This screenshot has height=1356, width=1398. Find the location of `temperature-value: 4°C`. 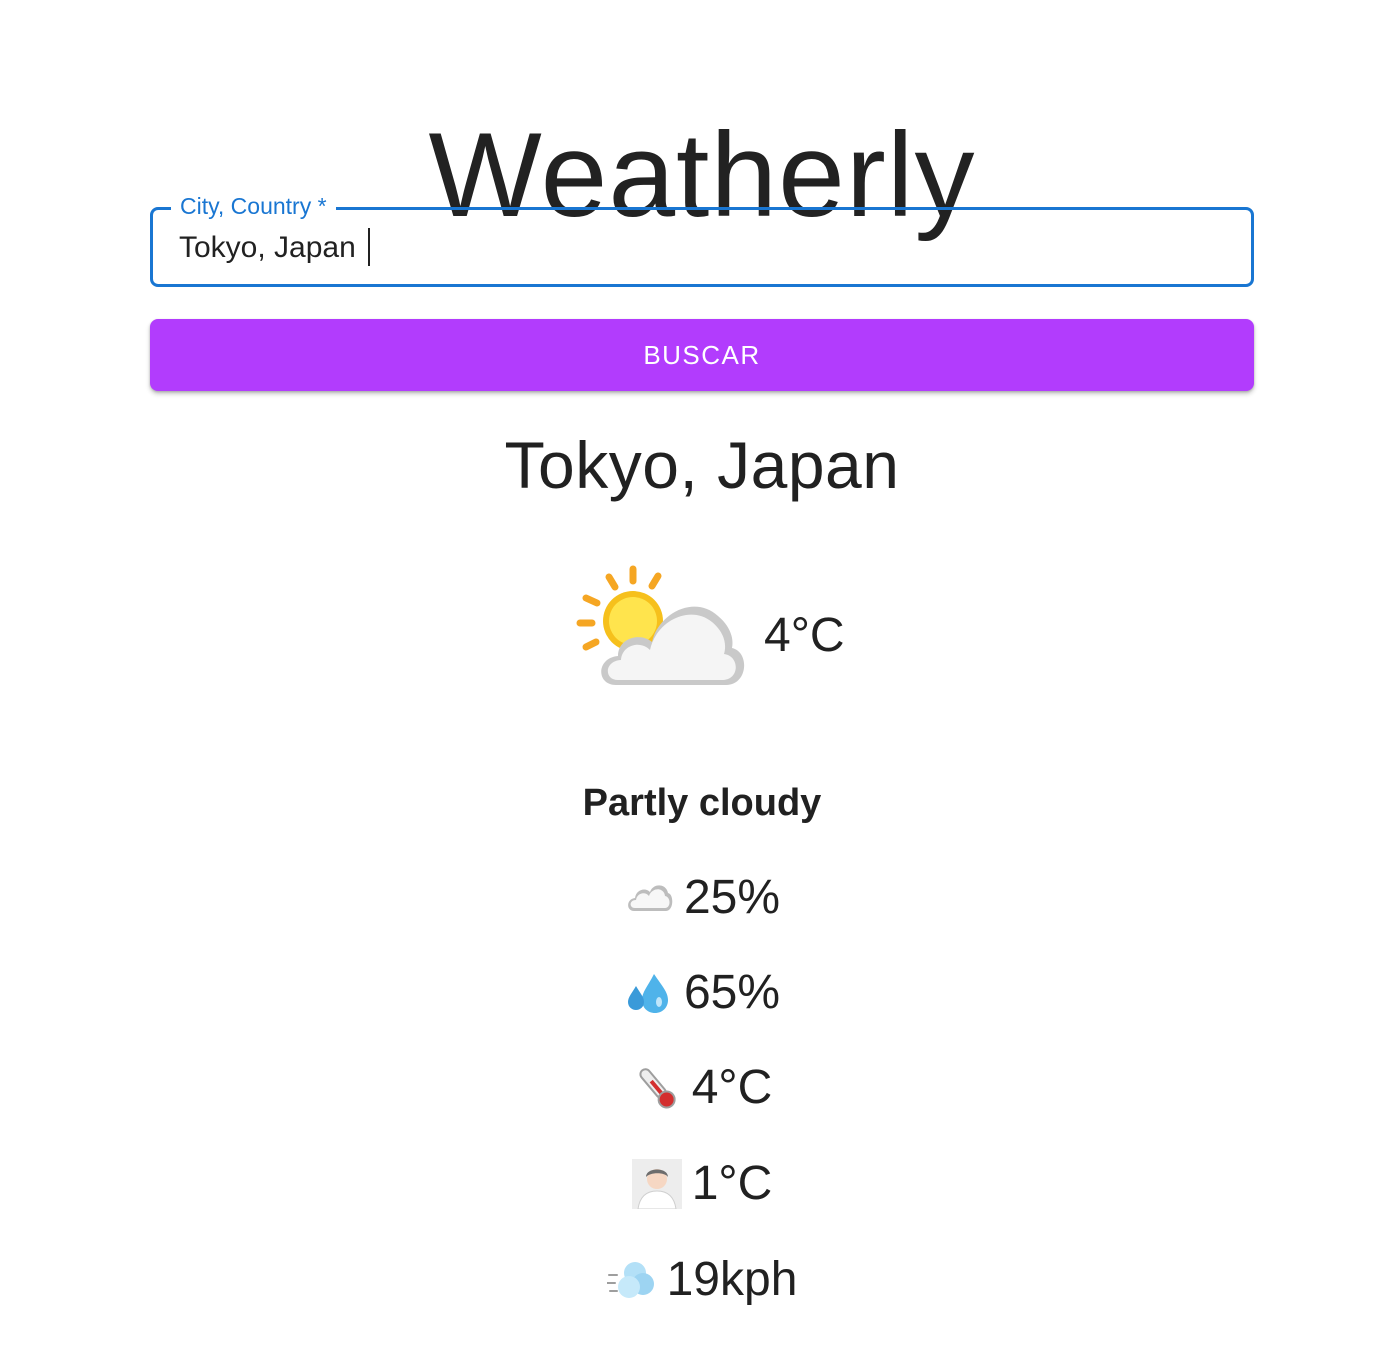

temperature-value: 4°C is located at coordinates (732, 1087).